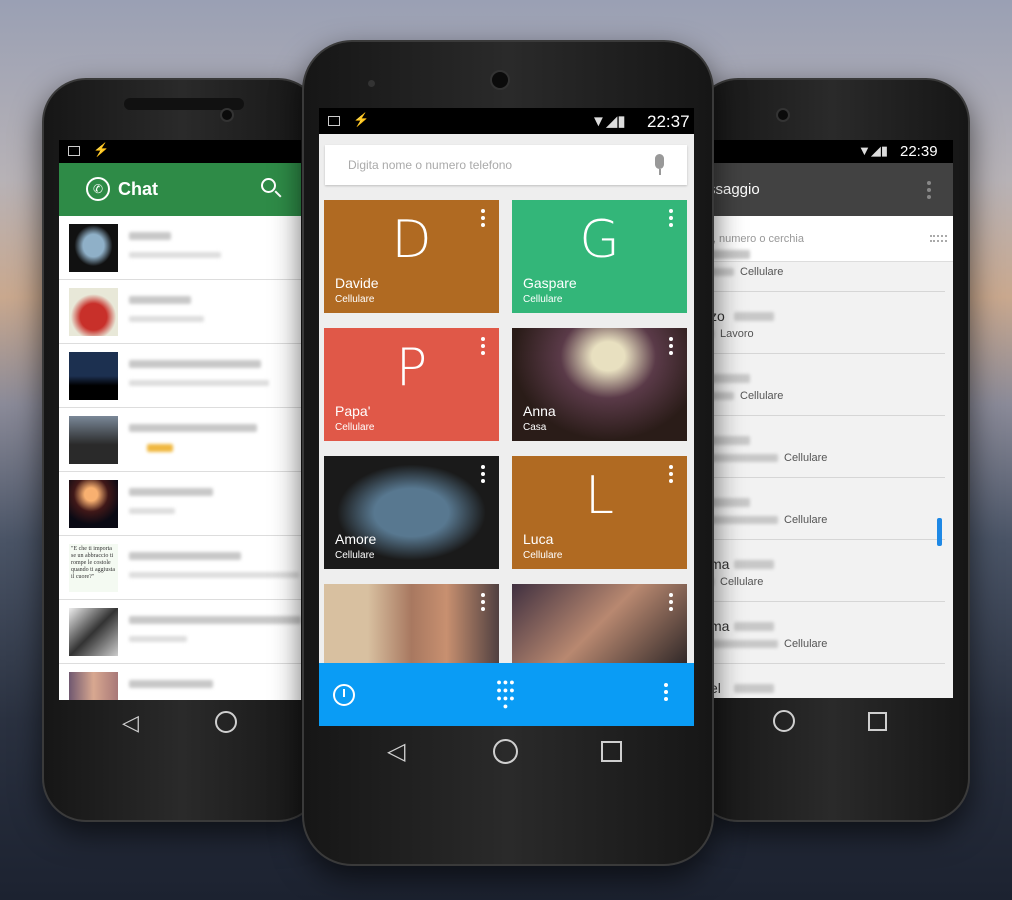  Describe the element at coordinates (550, 283) in the screenshot. I see `contact-name: Gaspare` at that location.